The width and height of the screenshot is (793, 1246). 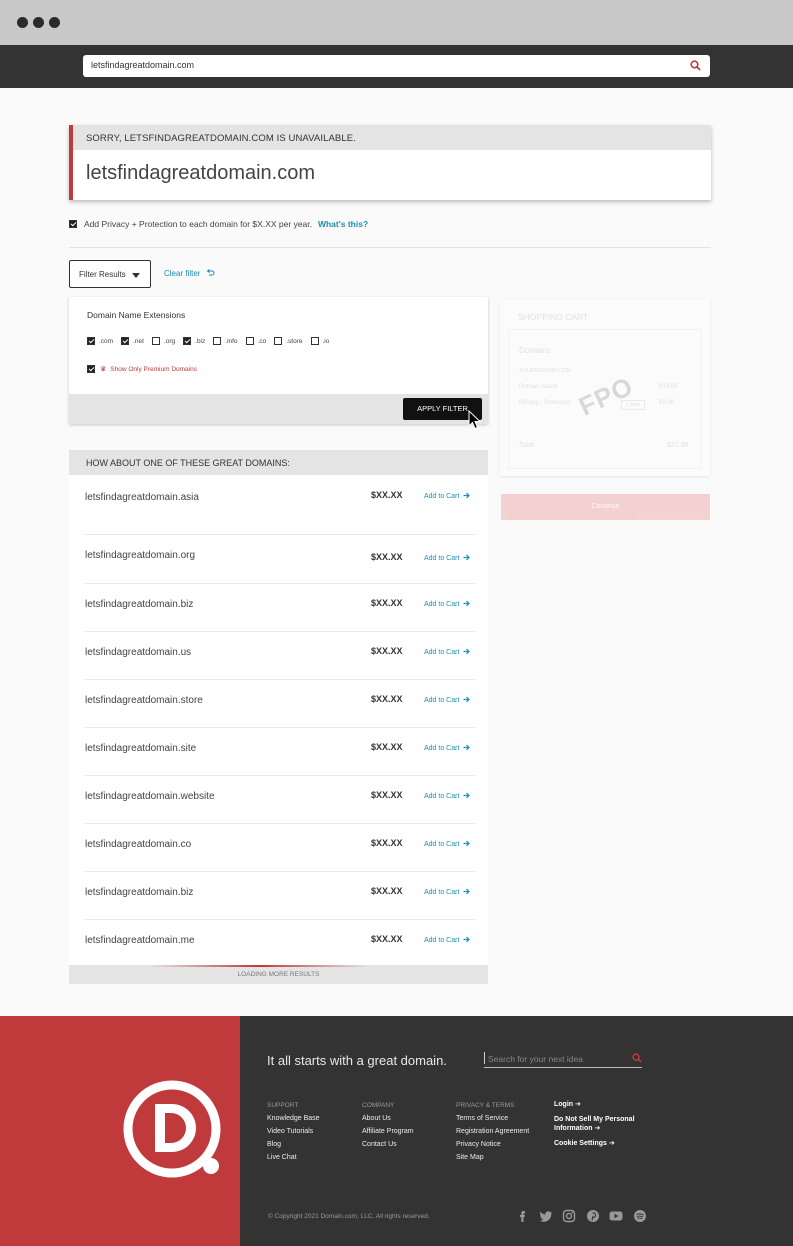 I want to click on suggestion-domain: letsfindagreatdomain.me, so click(x=140, y=940).